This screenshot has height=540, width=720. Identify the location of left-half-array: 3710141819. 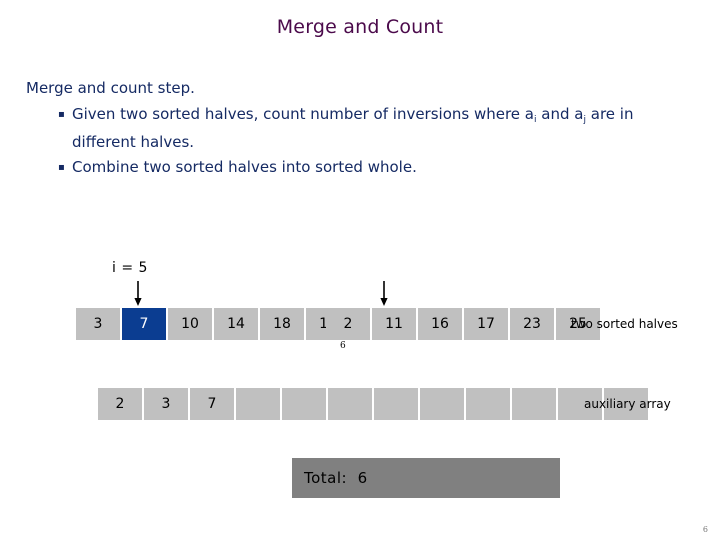
(213, 324).